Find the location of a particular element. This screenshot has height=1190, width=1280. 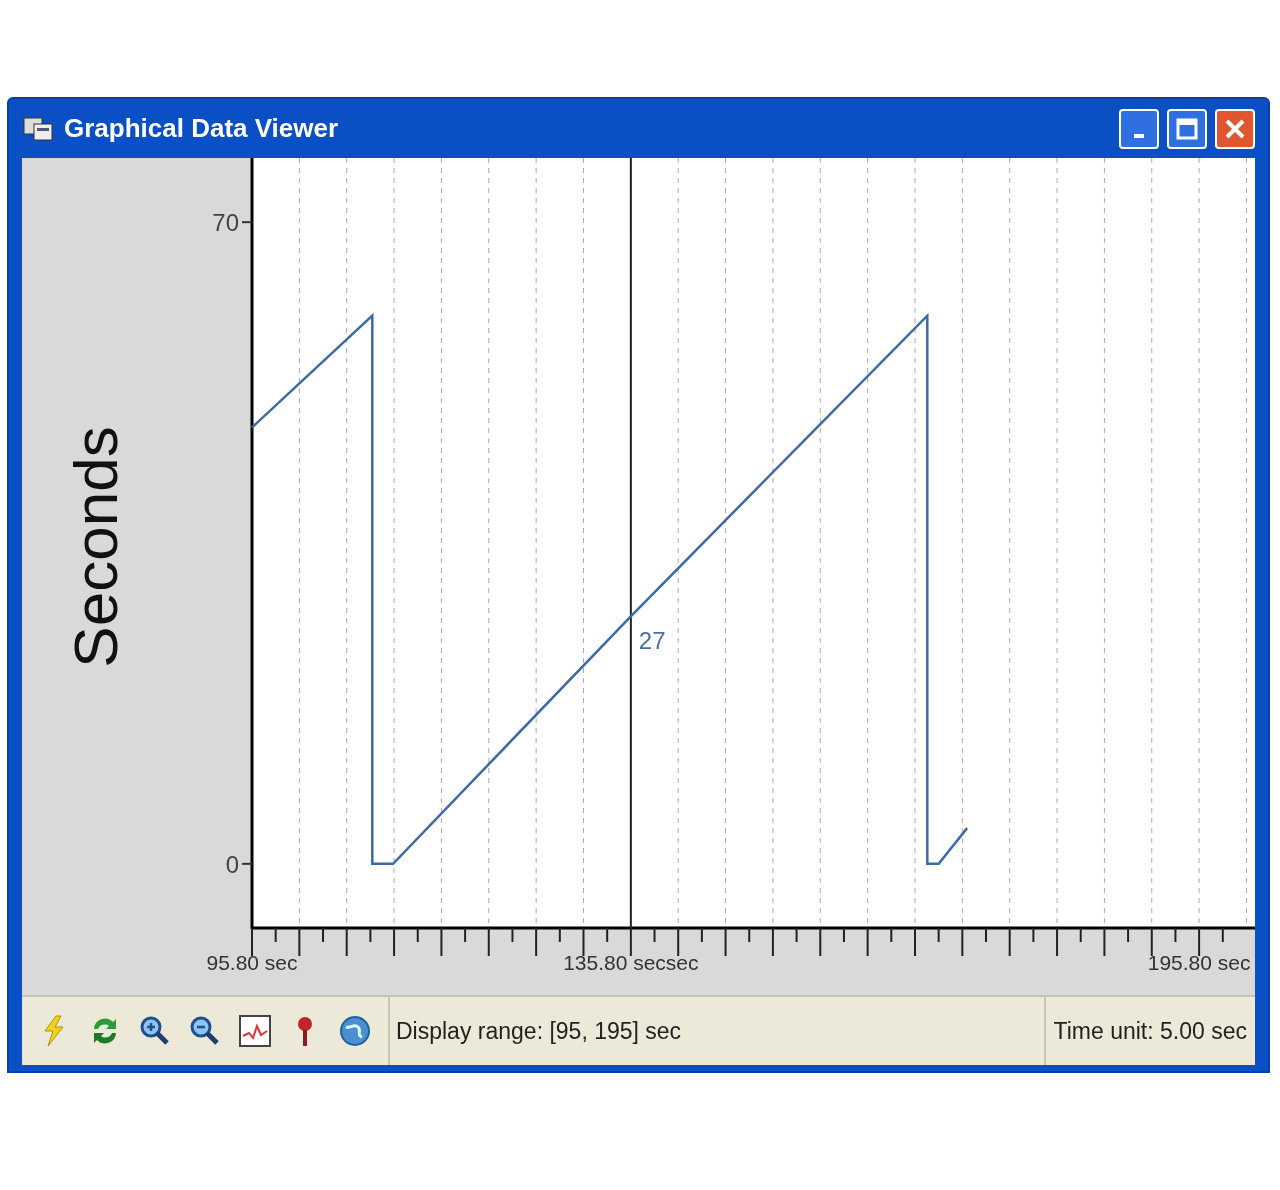

axis-title: Seconds is located at coordinates (95, 547).